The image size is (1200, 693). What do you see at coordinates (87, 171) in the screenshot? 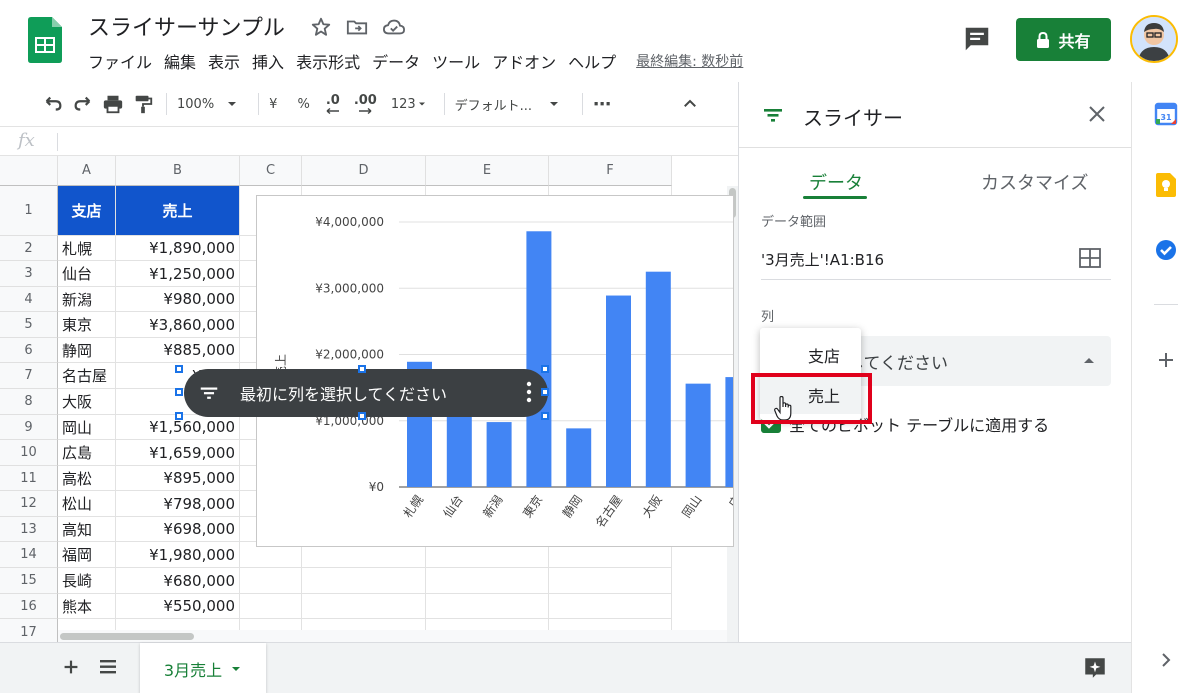
I see `column-header-a: A` at bounding box center [87, 171].